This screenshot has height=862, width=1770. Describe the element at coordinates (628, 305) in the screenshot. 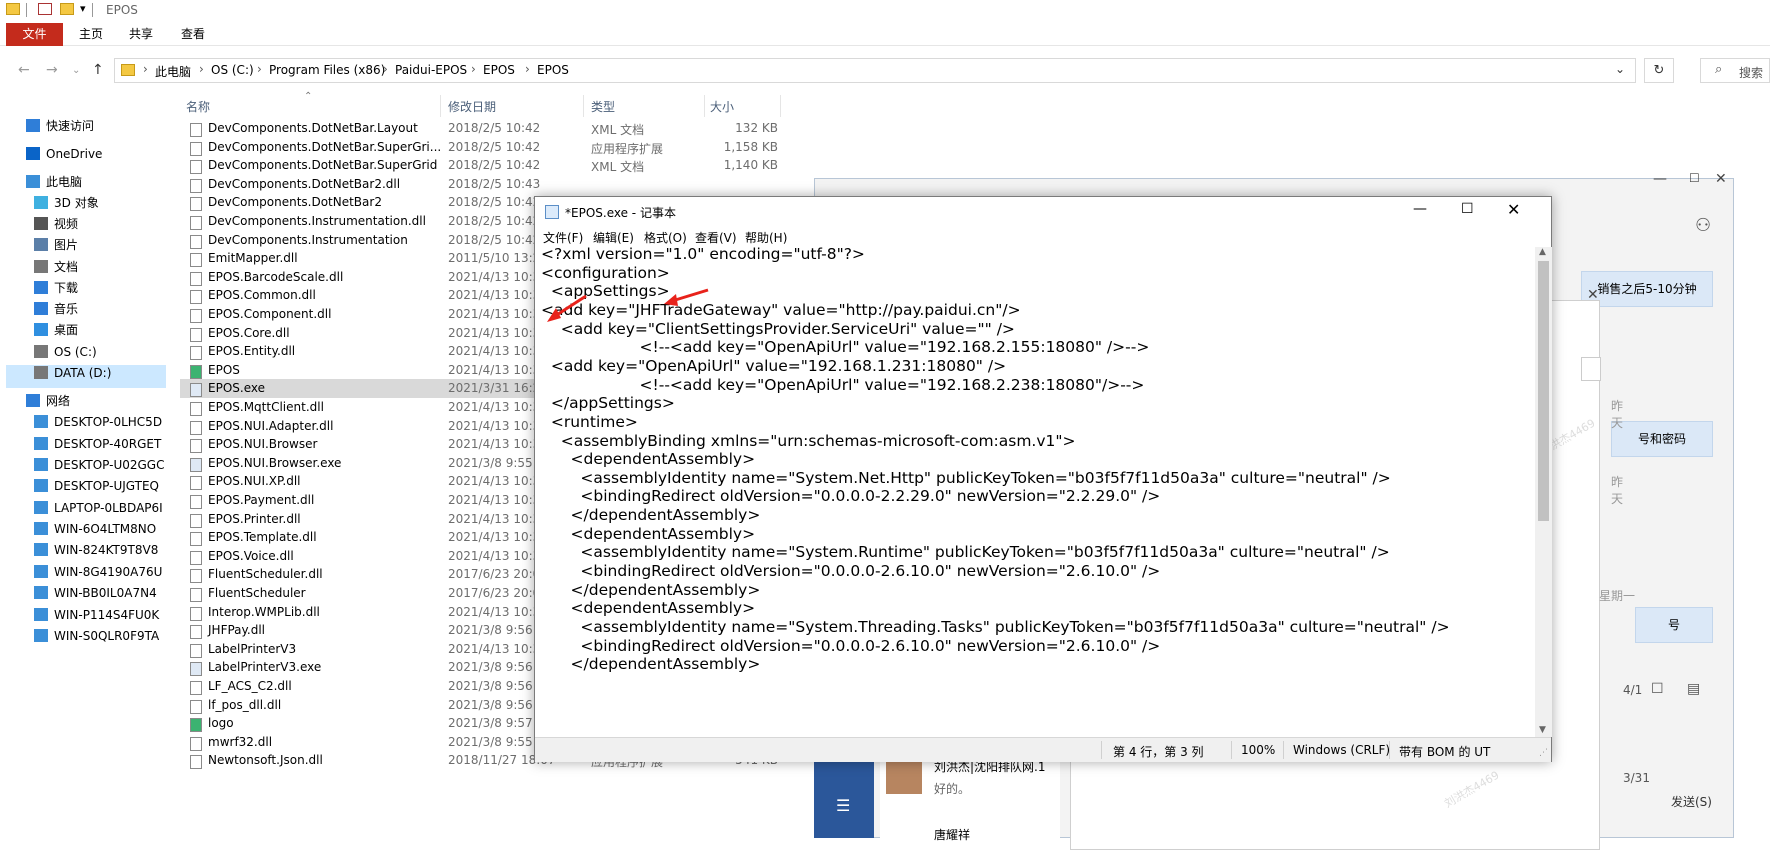

I see `annotation-arrows` at that location.